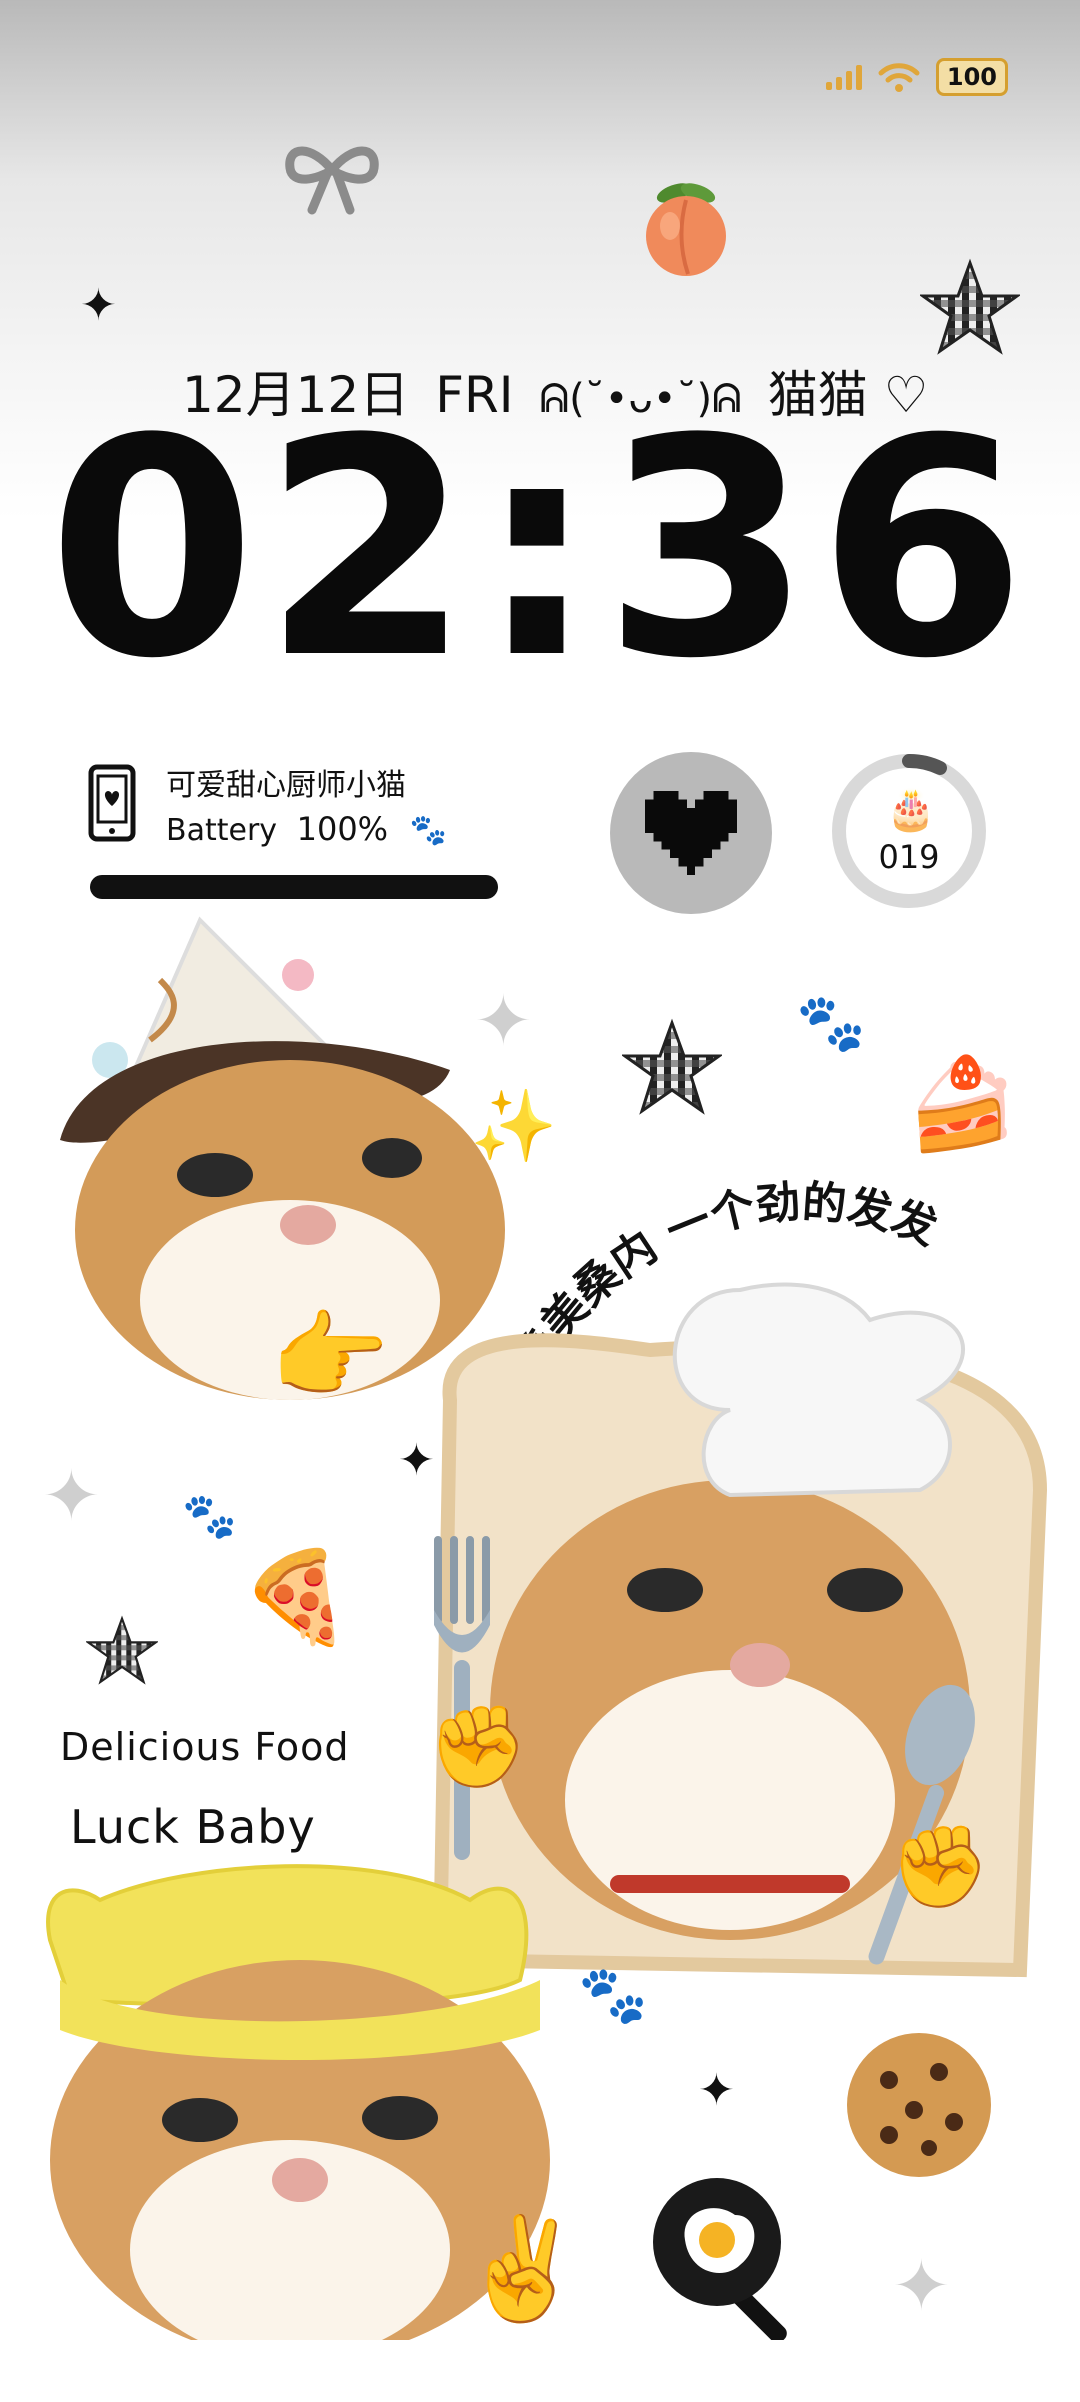 The width and height of the screenshot is (1080, 2402). I want to click on battery-percent: 100%, so click(342, 829).